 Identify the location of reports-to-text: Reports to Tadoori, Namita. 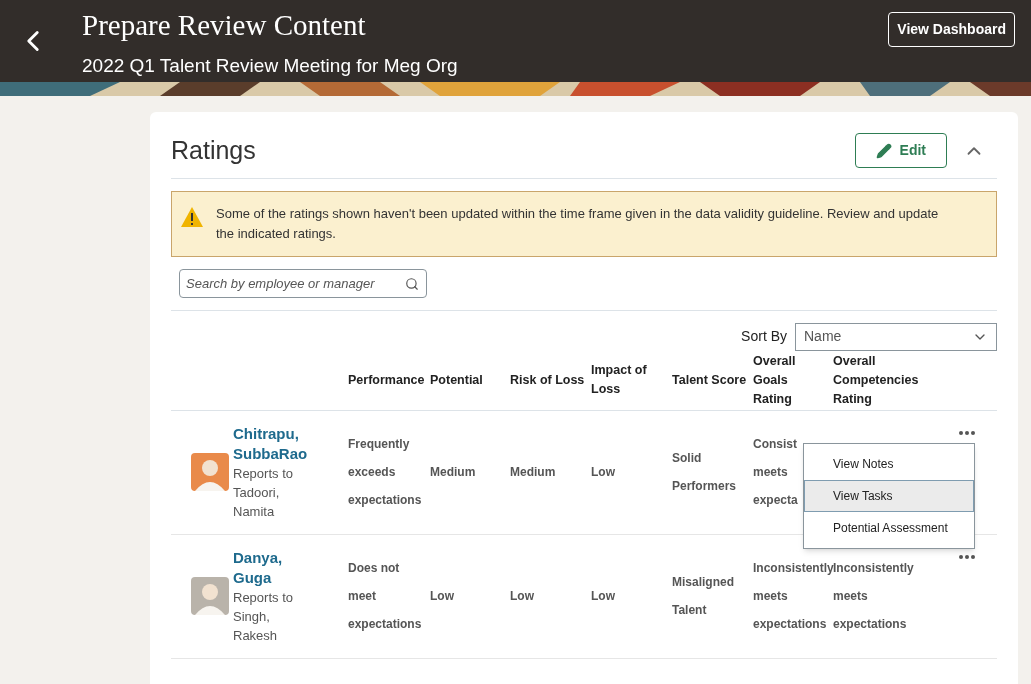
(263, 492).